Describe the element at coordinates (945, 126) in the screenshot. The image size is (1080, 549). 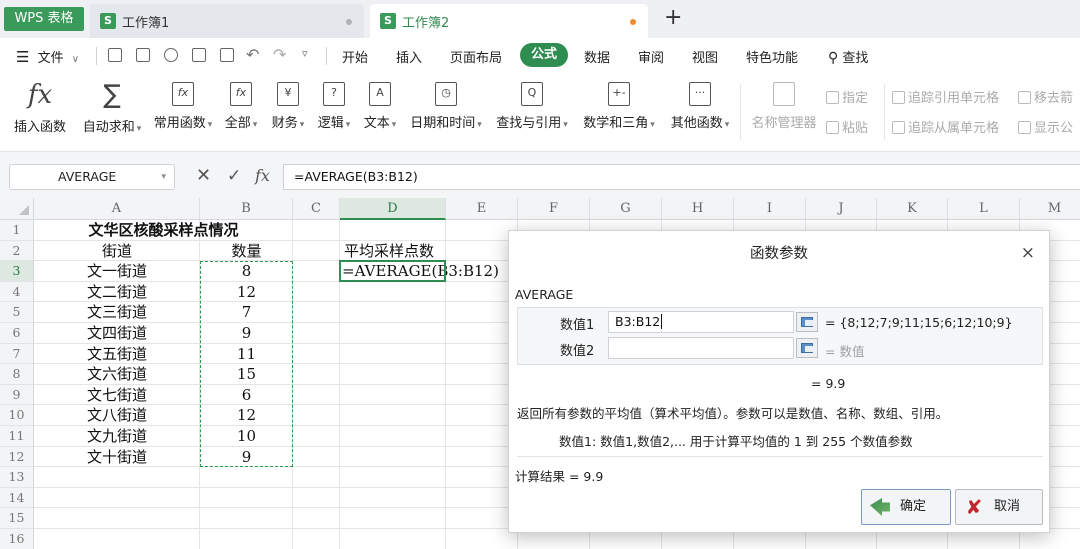
I see `trace-dependents-button: 追踪从属单元格` at that location.